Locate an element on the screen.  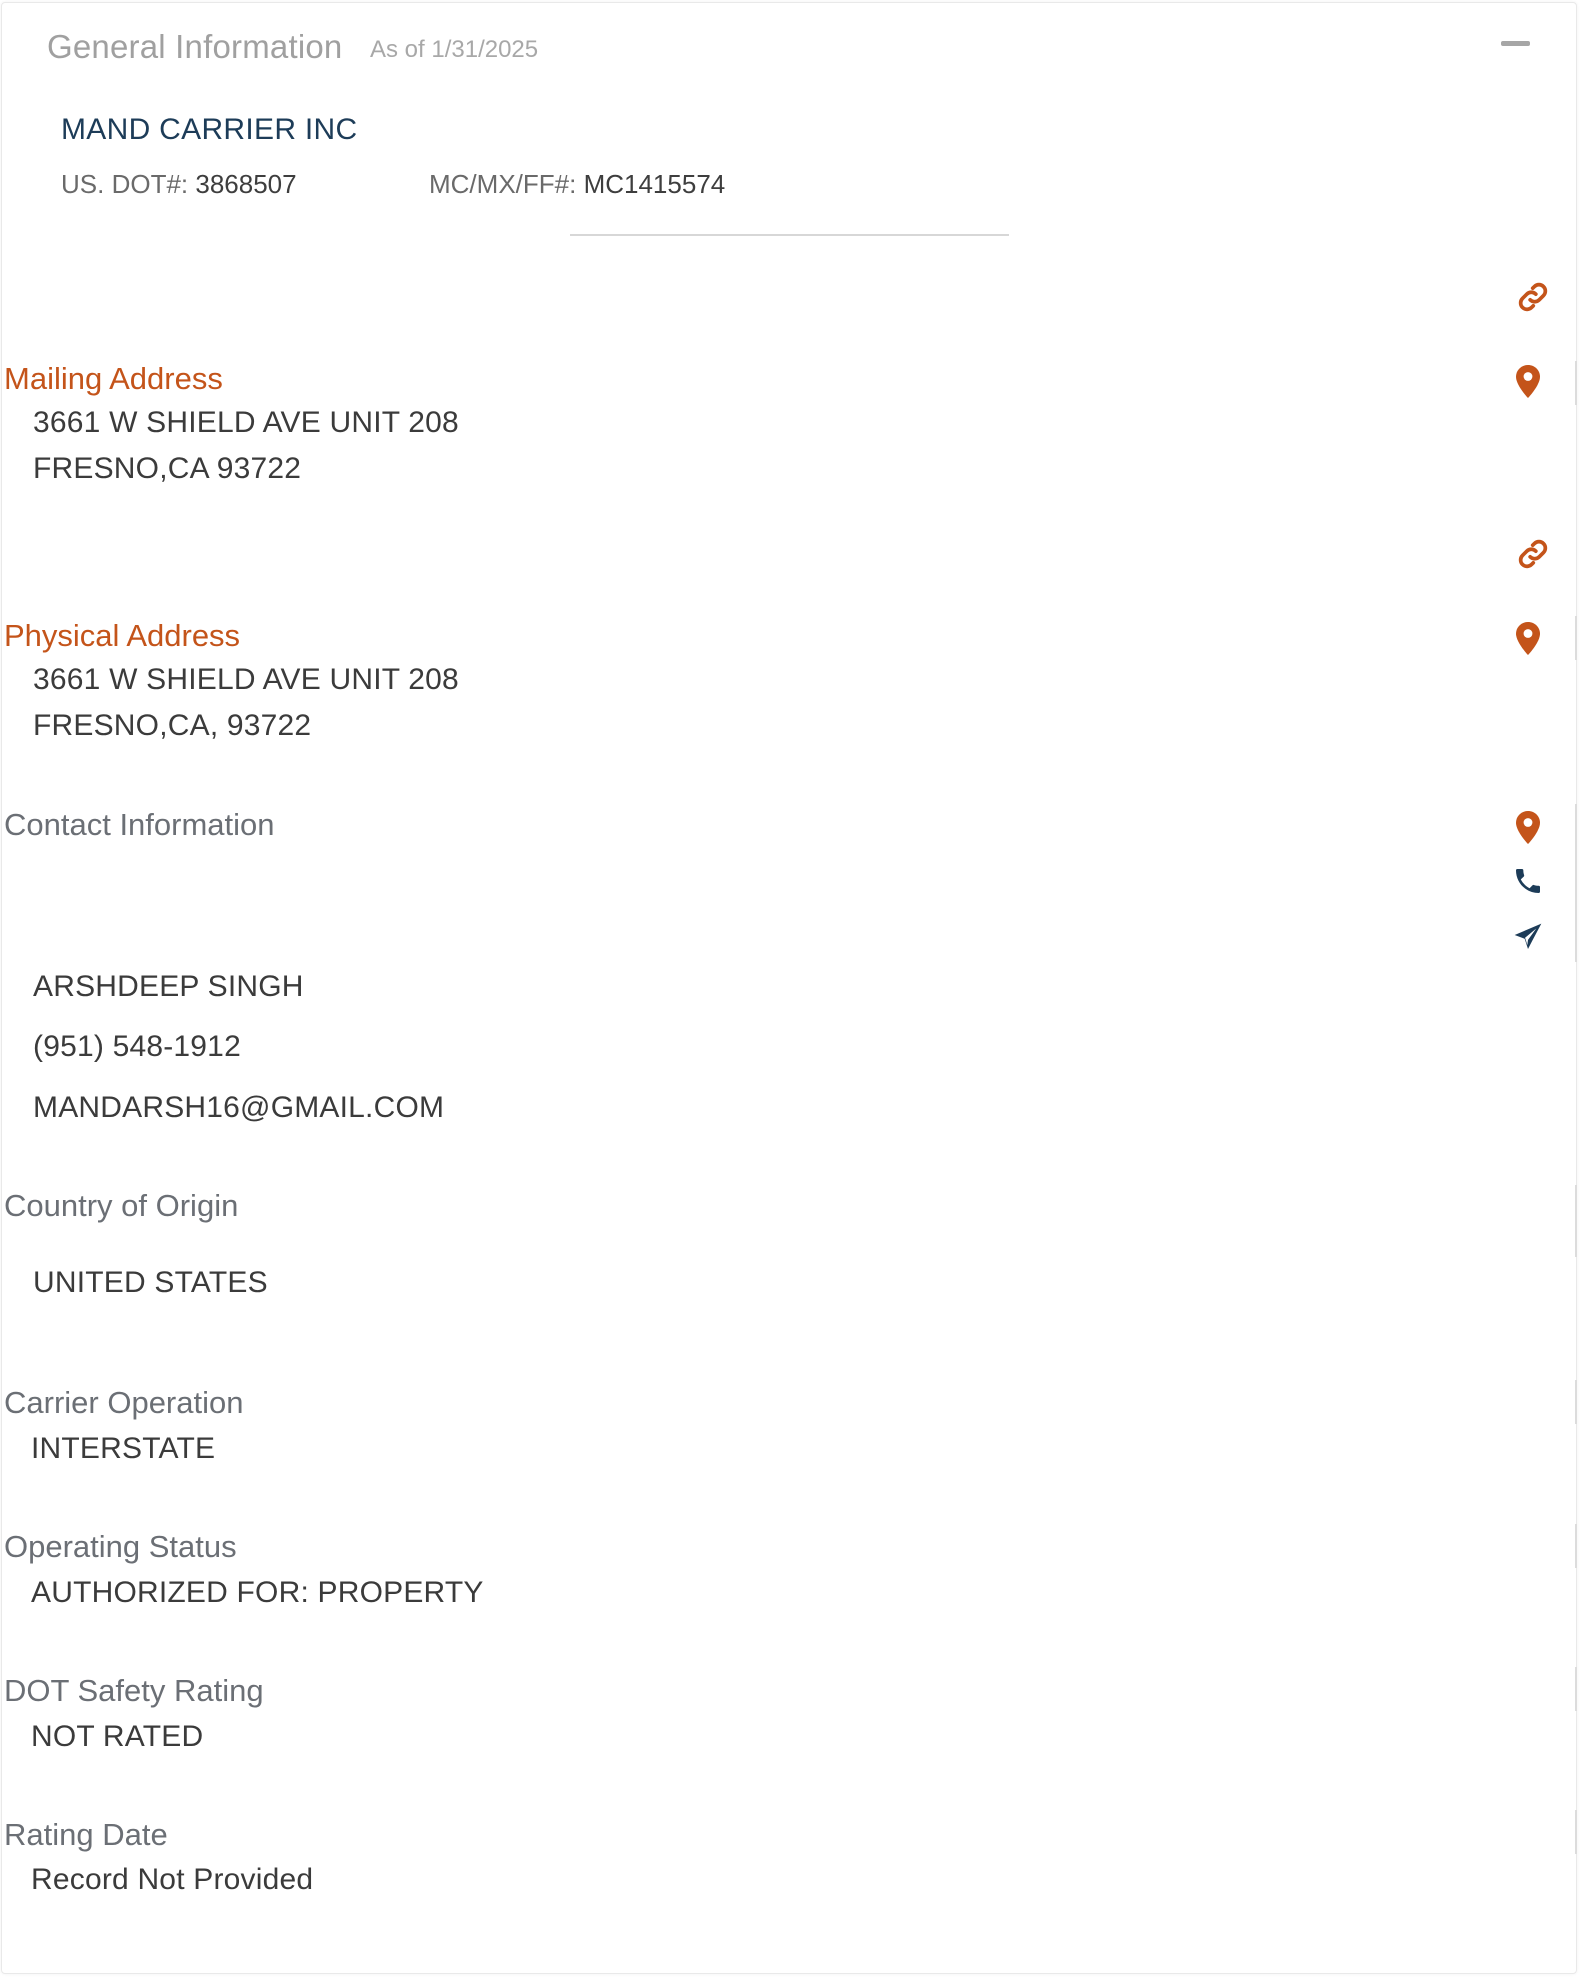
dot-number: US. DOT#: 3868507 is located at coordinates (179, 184).